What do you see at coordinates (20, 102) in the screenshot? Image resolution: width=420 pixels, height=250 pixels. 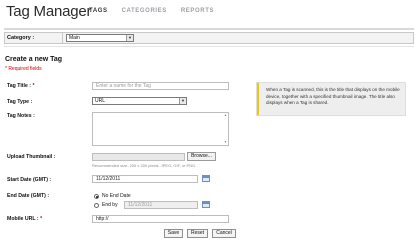 I see `tag-type-label: Tag Type :` at bounding box center [20, 102].